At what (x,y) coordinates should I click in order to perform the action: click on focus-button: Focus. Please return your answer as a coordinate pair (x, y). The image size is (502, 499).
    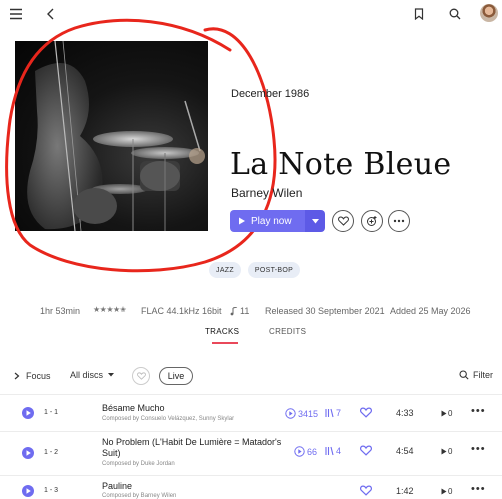
    Looking at the image, I should click on (32, 376).